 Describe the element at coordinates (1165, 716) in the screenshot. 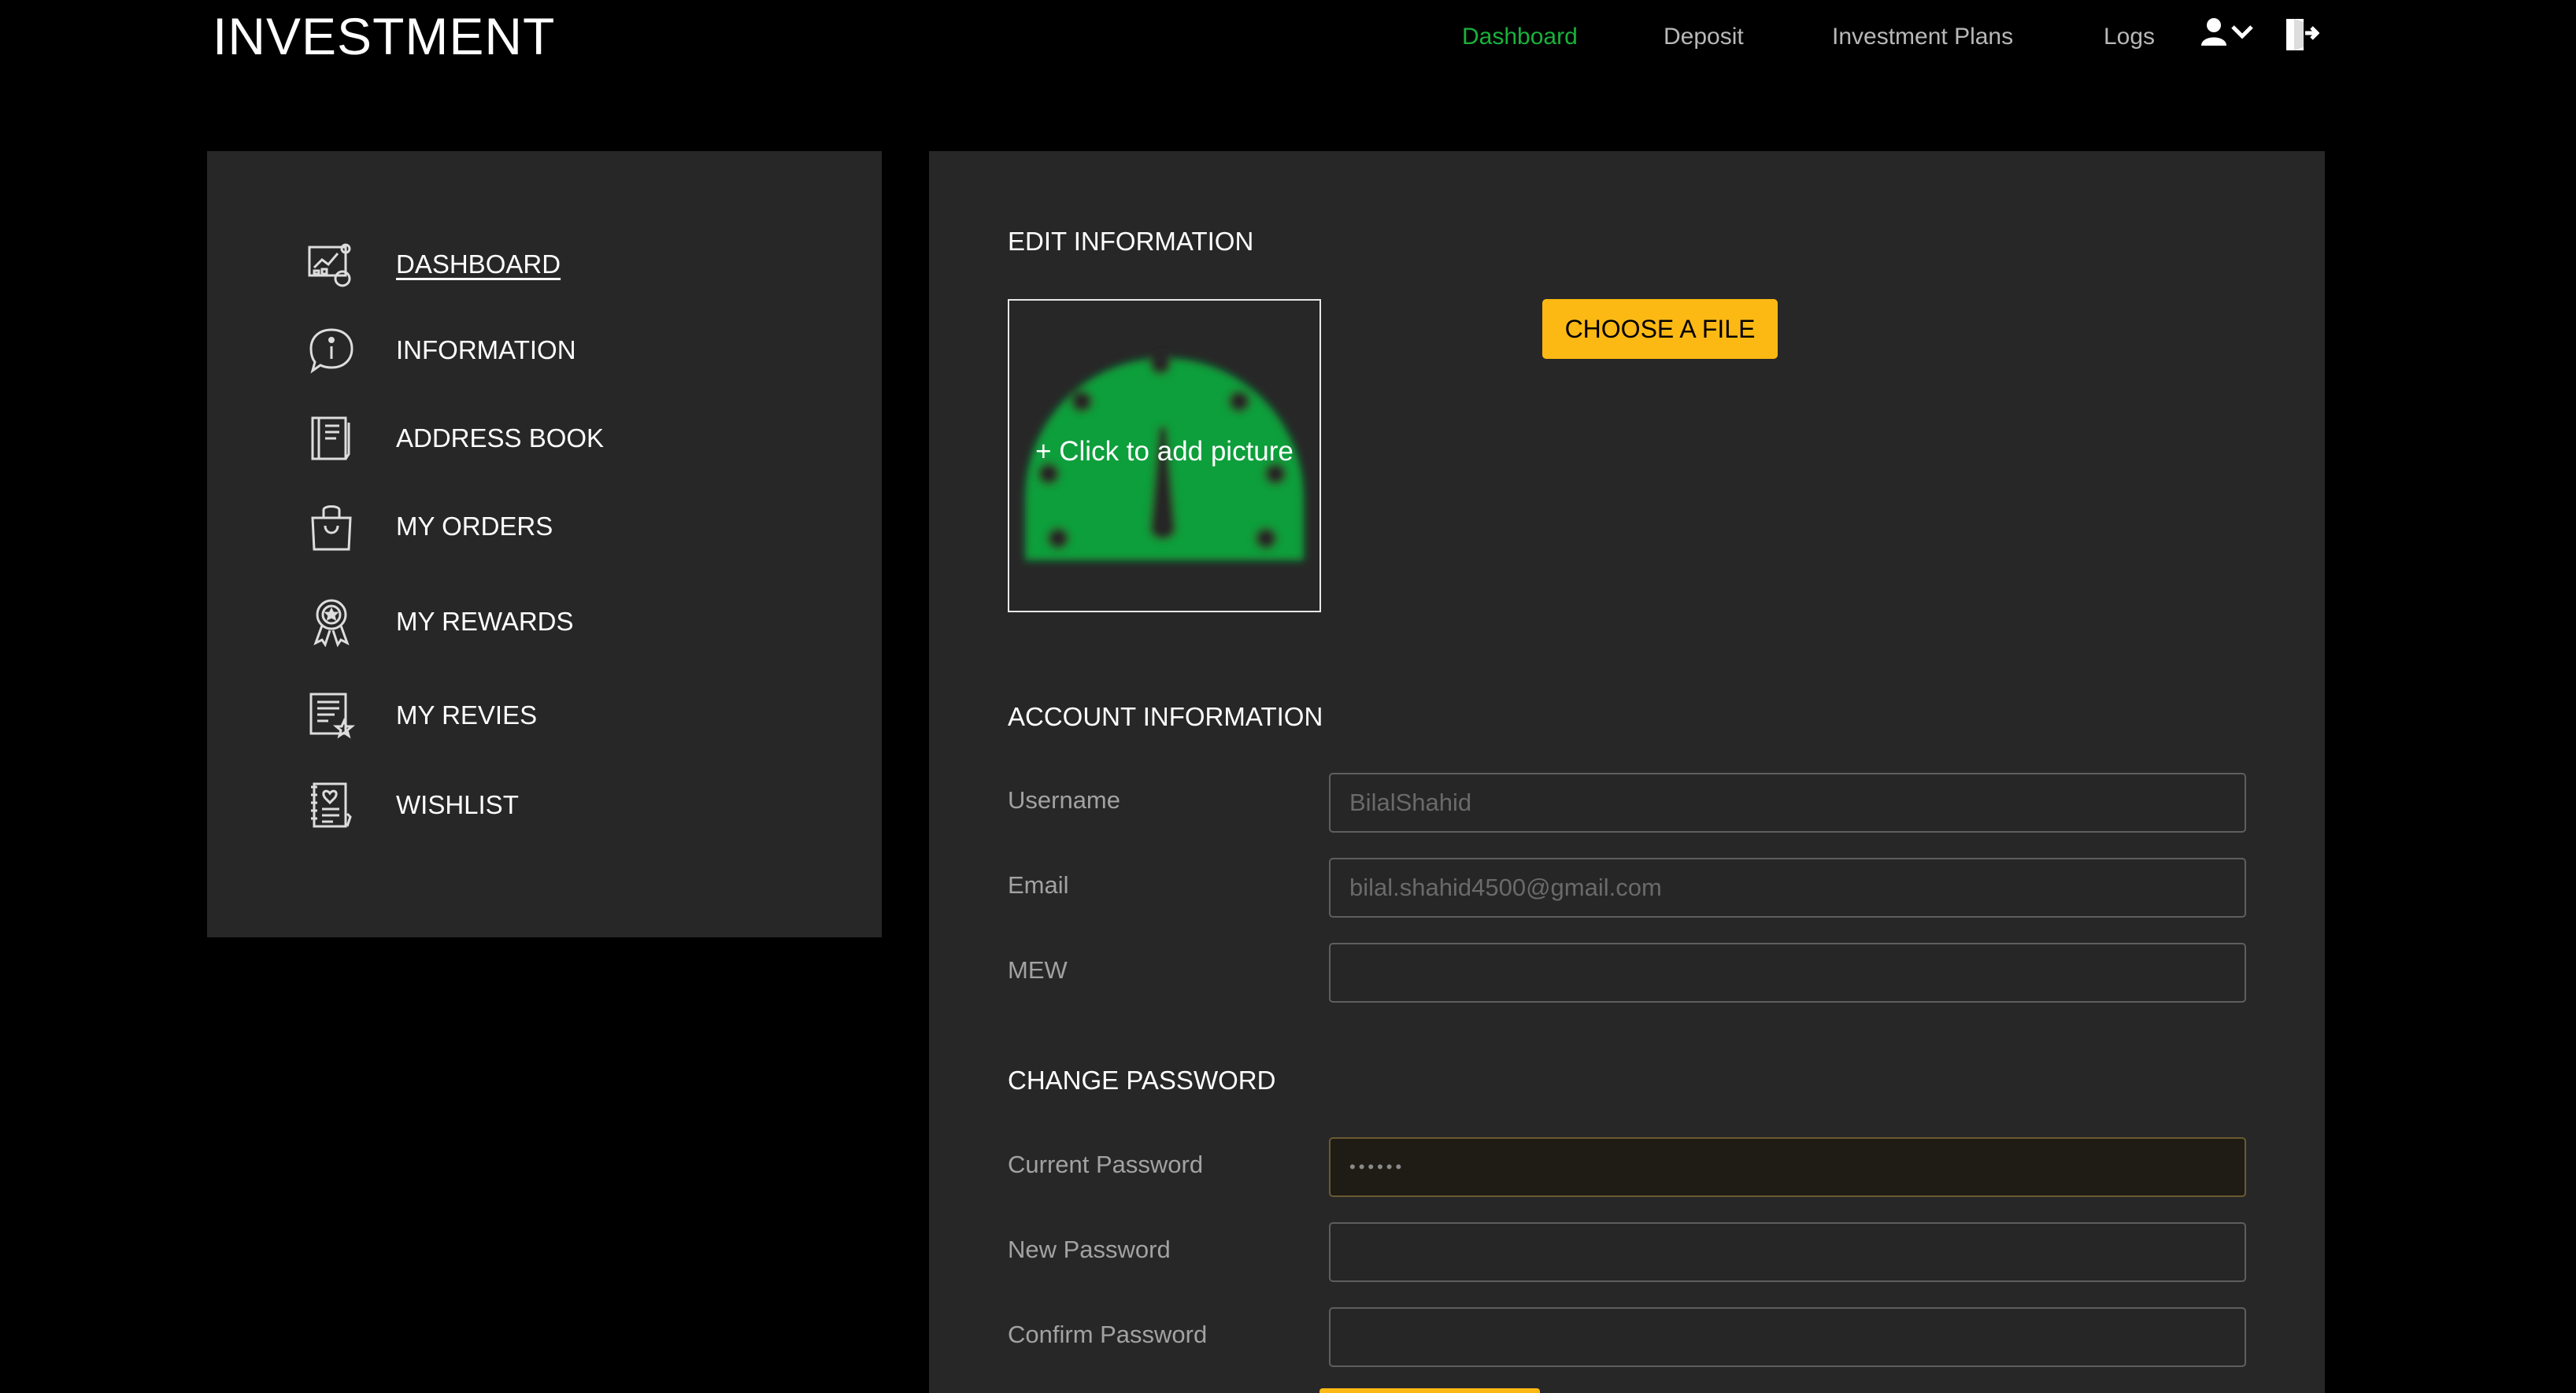

I see `account-information-title: ACCOUNT INFORMATION` at that location.